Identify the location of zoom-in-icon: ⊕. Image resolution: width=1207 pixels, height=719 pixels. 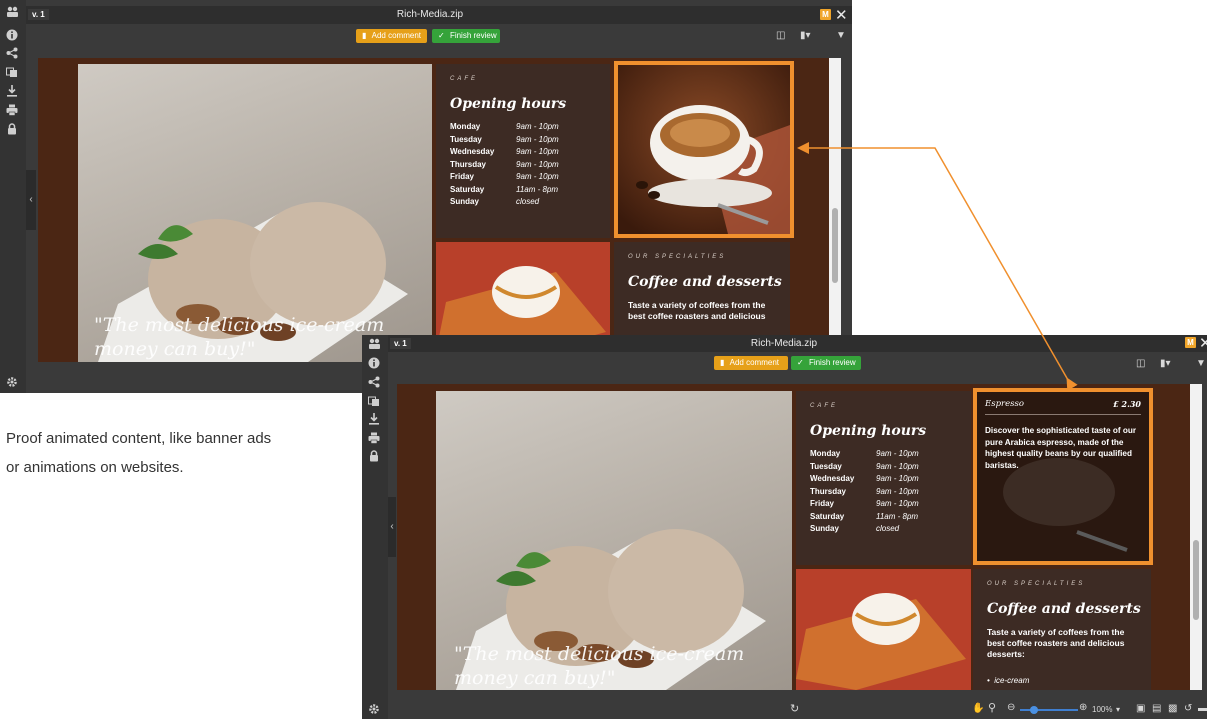
(1083, 708).